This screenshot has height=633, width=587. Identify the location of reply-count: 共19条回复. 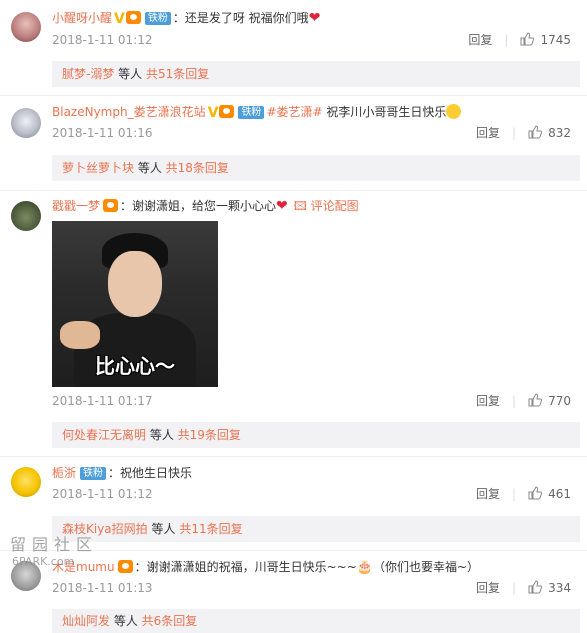
(209, 435).